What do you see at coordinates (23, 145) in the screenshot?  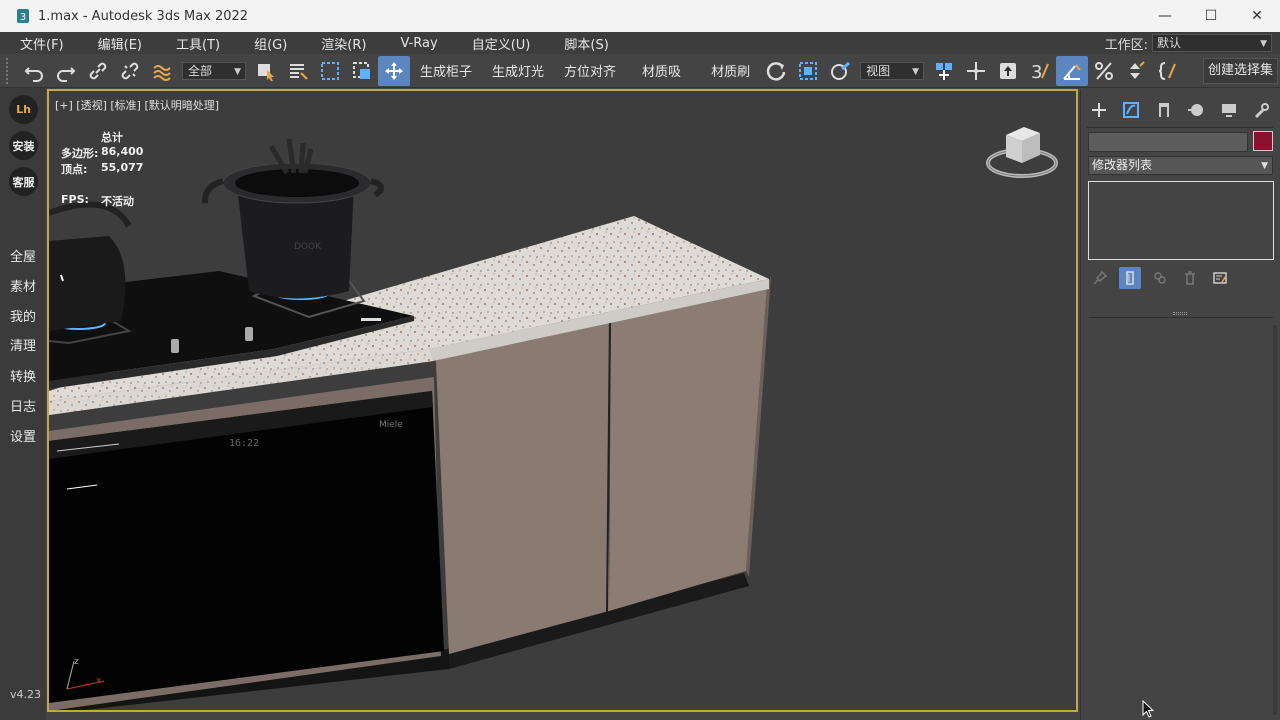 I see `install-button: 安装` at bounding box center [23, 145].